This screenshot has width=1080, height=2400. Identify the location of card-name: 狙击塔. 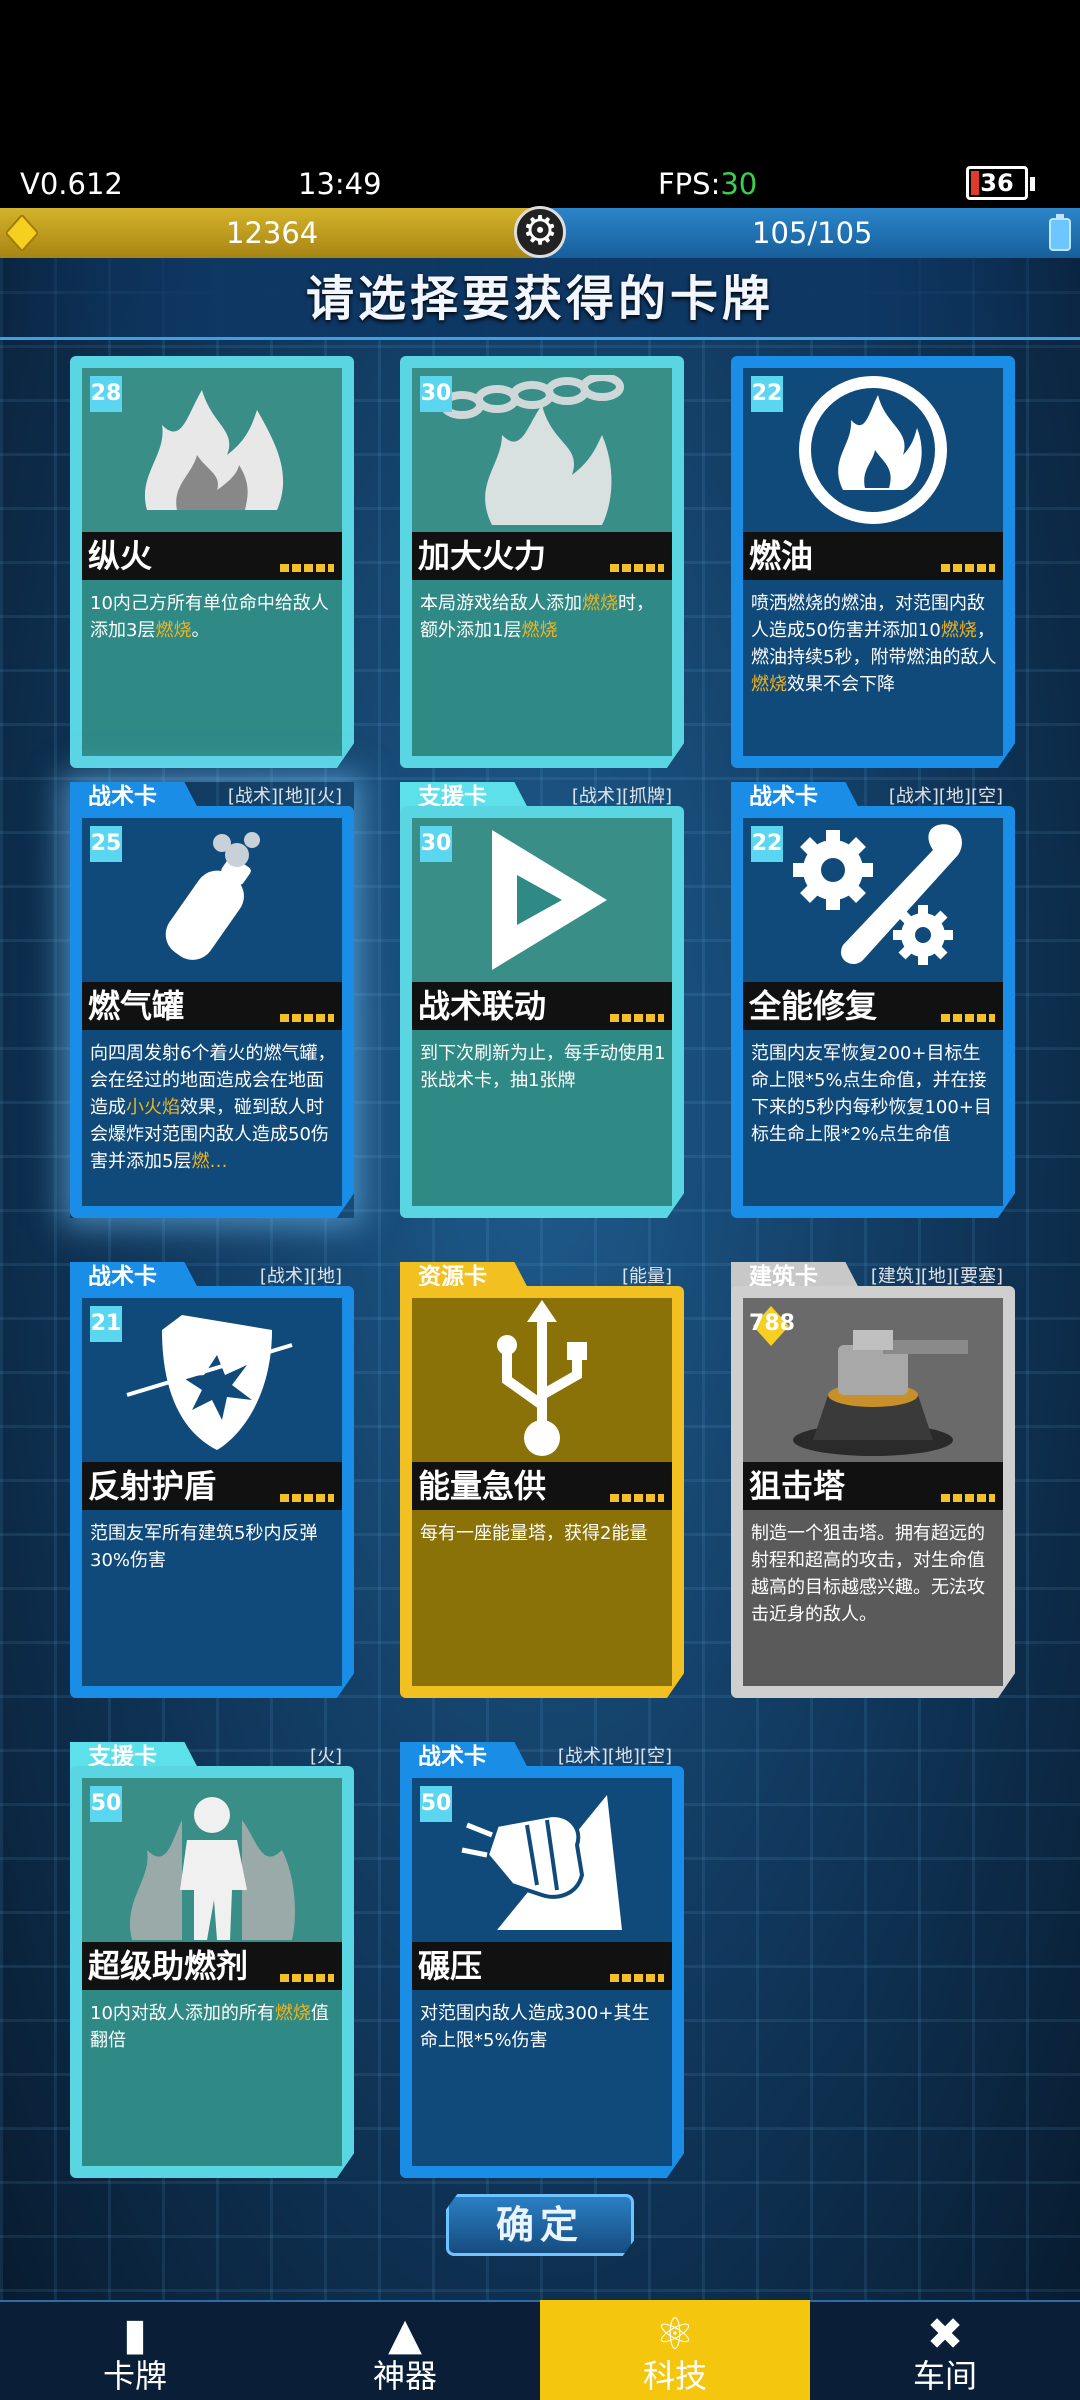
(797, 1486).